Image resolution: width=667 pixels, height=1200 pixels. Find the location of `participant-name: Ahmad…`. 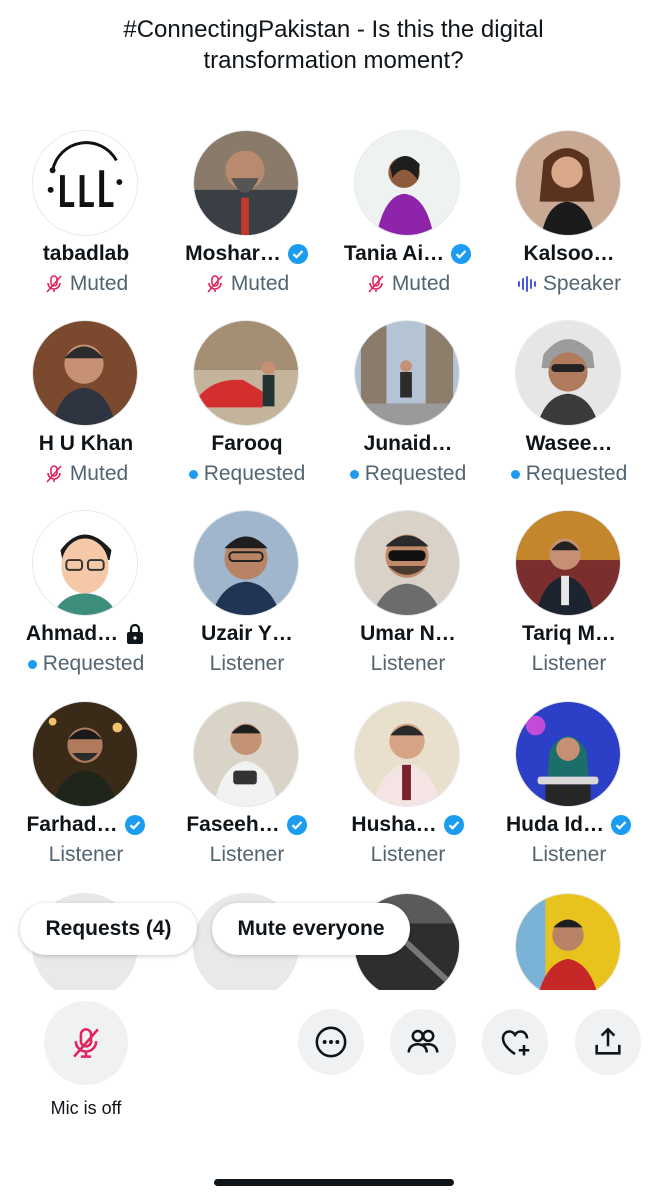

participant-name: Ahmad… is located at coordinates (72, 633).